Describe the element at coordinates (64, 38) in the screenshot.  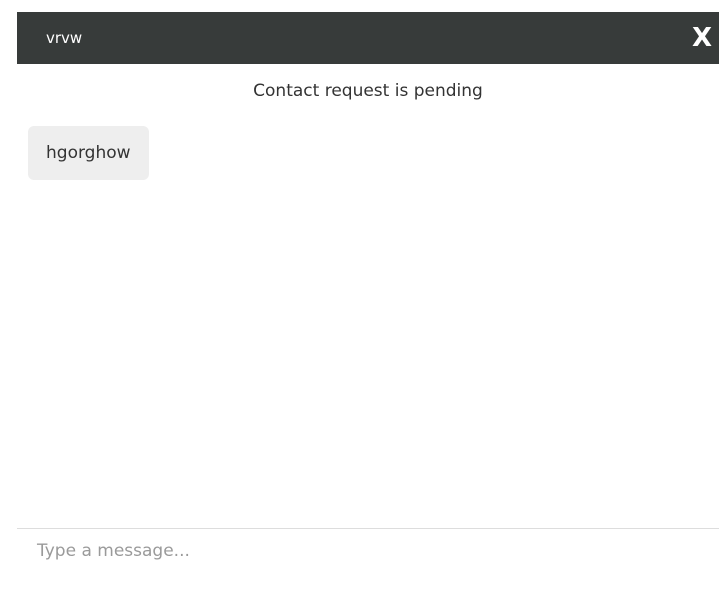
I see `chat-title: vrvw` at that location.